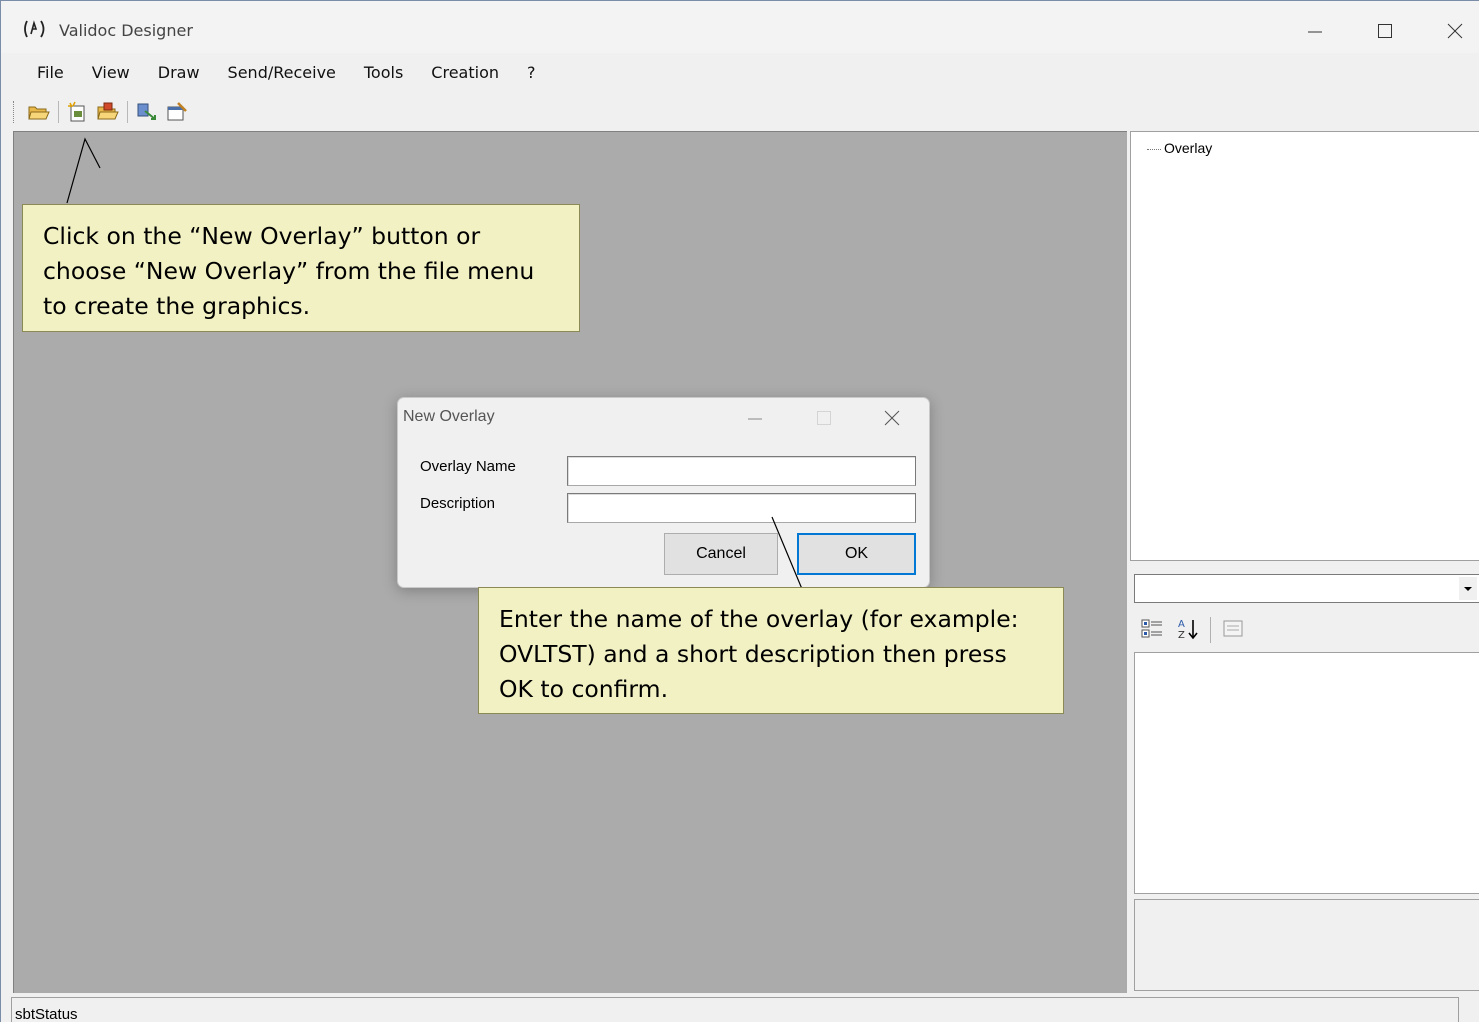  I want to click on status-panel: sbtStatus, so click(735, 1009).